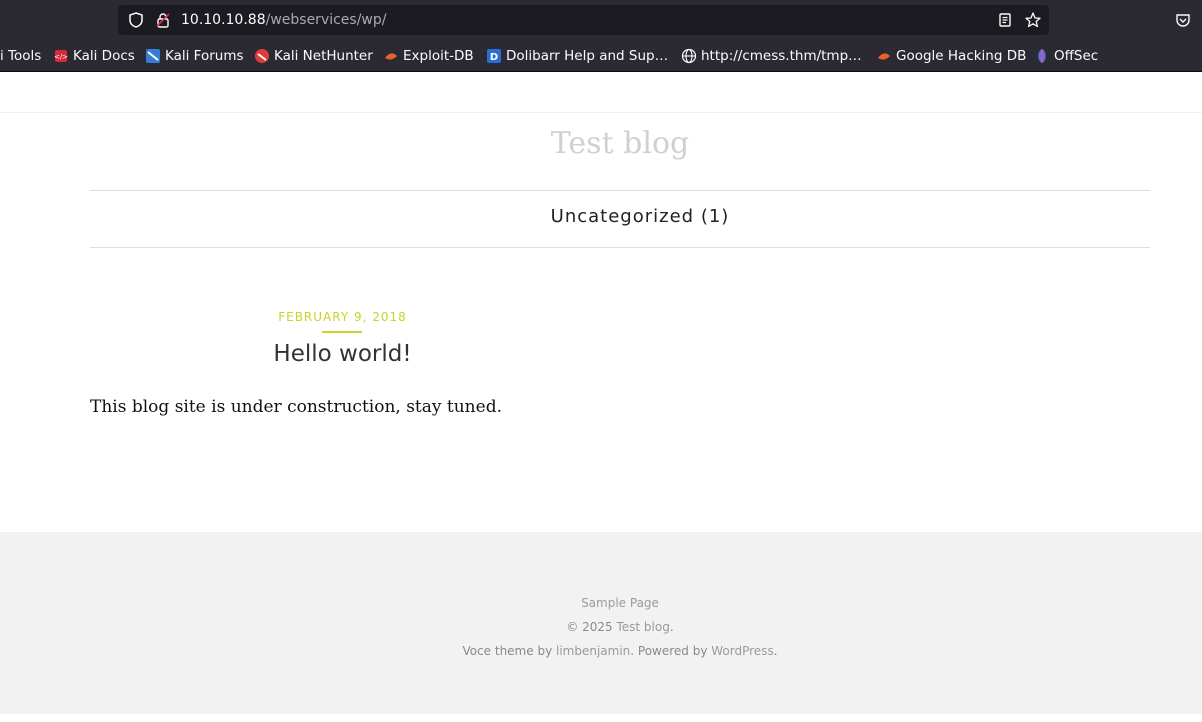 This screenshot has height=722, width=1202. Describe the element at coordinates (715, 216) in the screenshot. I see `category-count: (1)` at that location.